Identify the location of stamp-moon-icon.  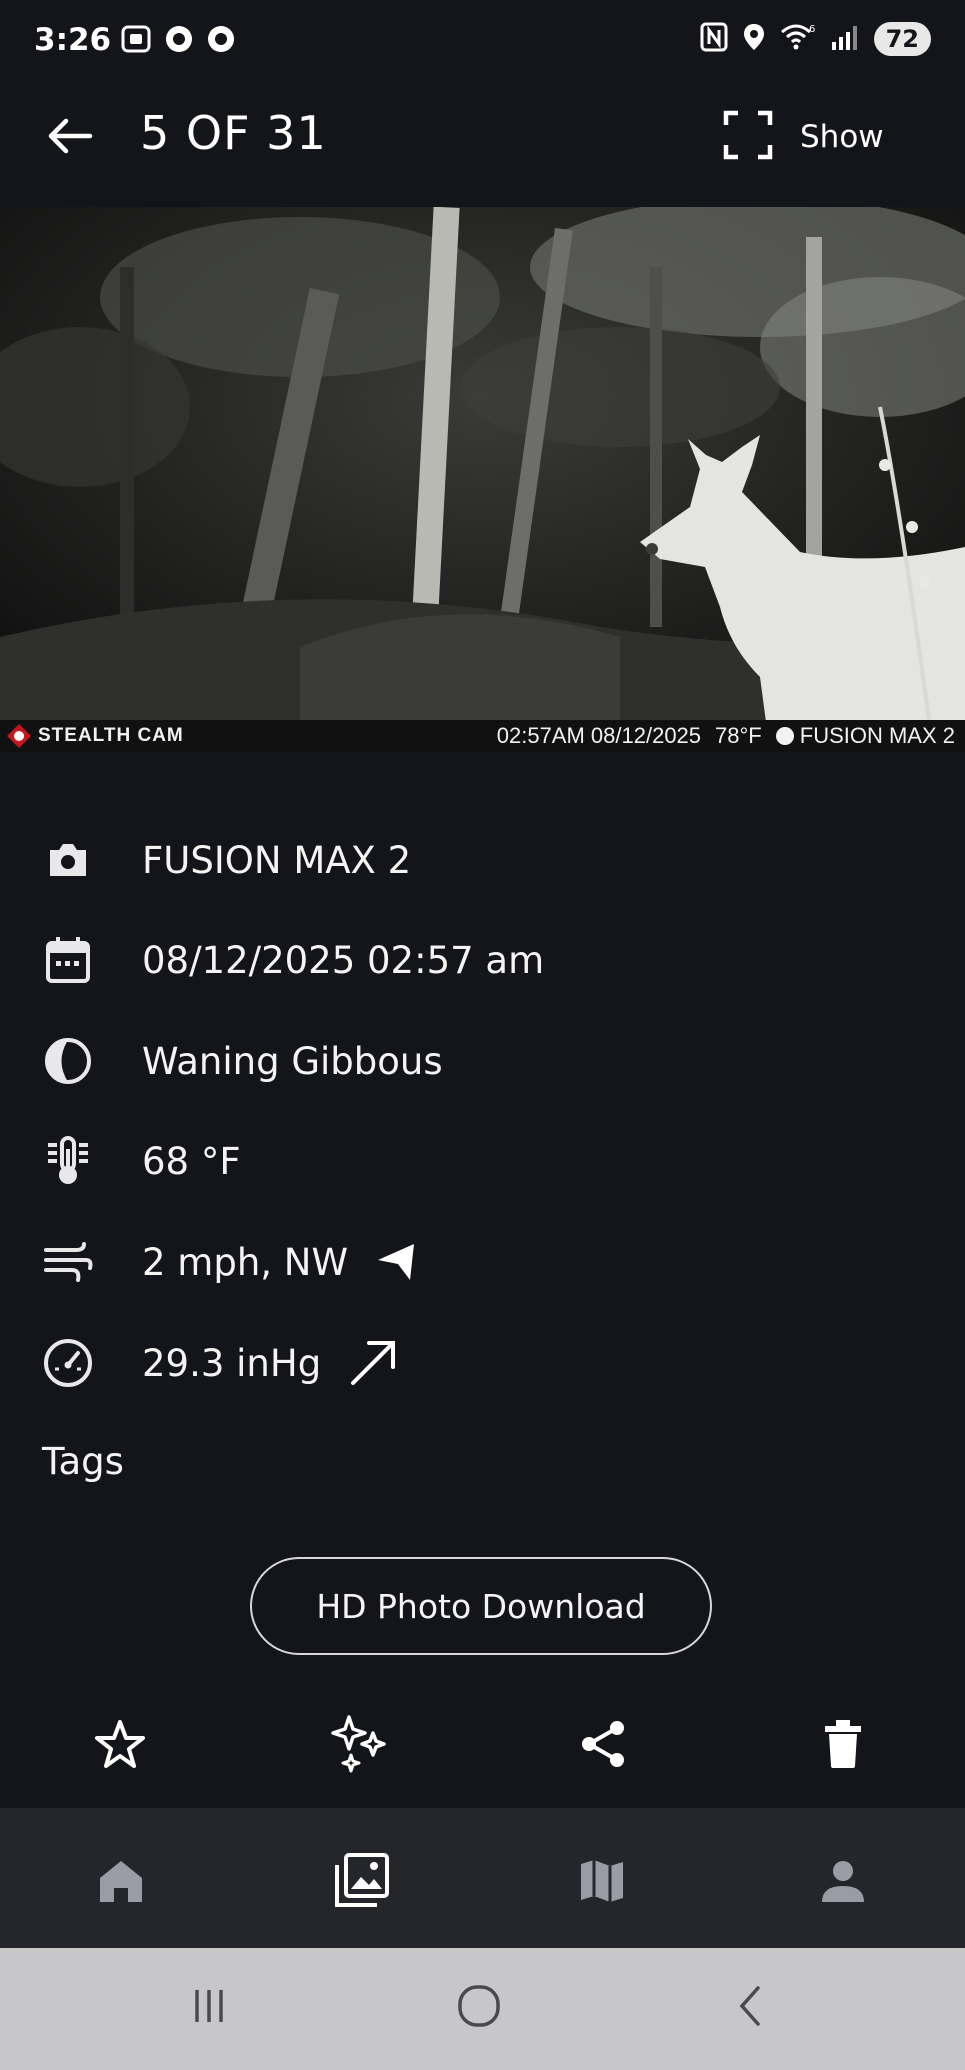
(784, 736).